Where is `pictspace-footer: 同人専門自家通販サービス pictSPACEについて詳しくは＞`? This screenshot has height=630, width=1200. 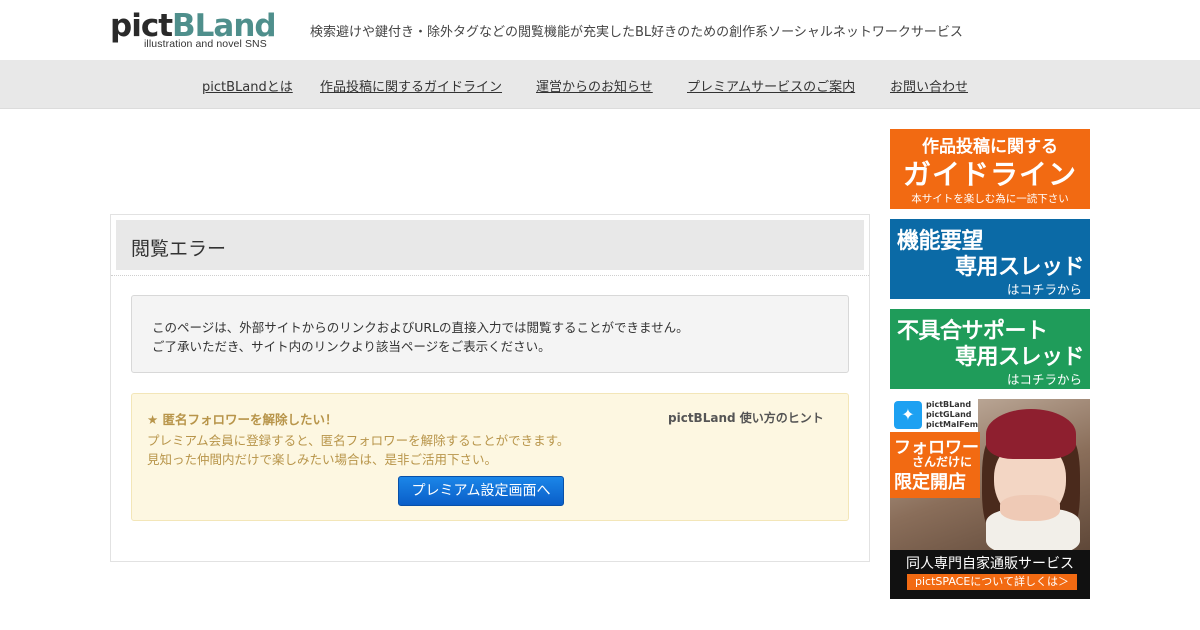 pictspace-footer: 同人専門自家通販サービス pictSPACEについて詳しくは＞ is located at coordinates (990, 574).